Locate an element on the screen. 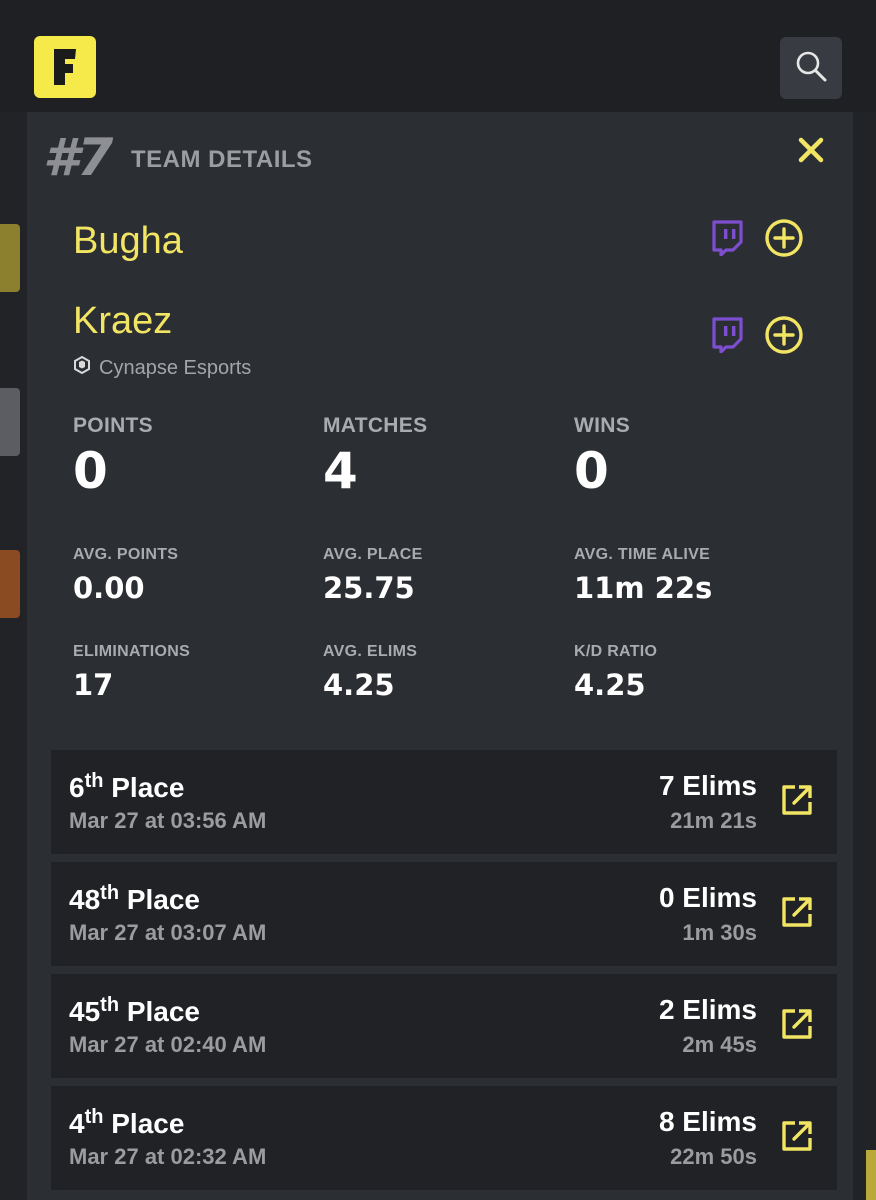 The height and width of the screenshot is (1200, 876). close-icon is located at coordinates (811, 152).